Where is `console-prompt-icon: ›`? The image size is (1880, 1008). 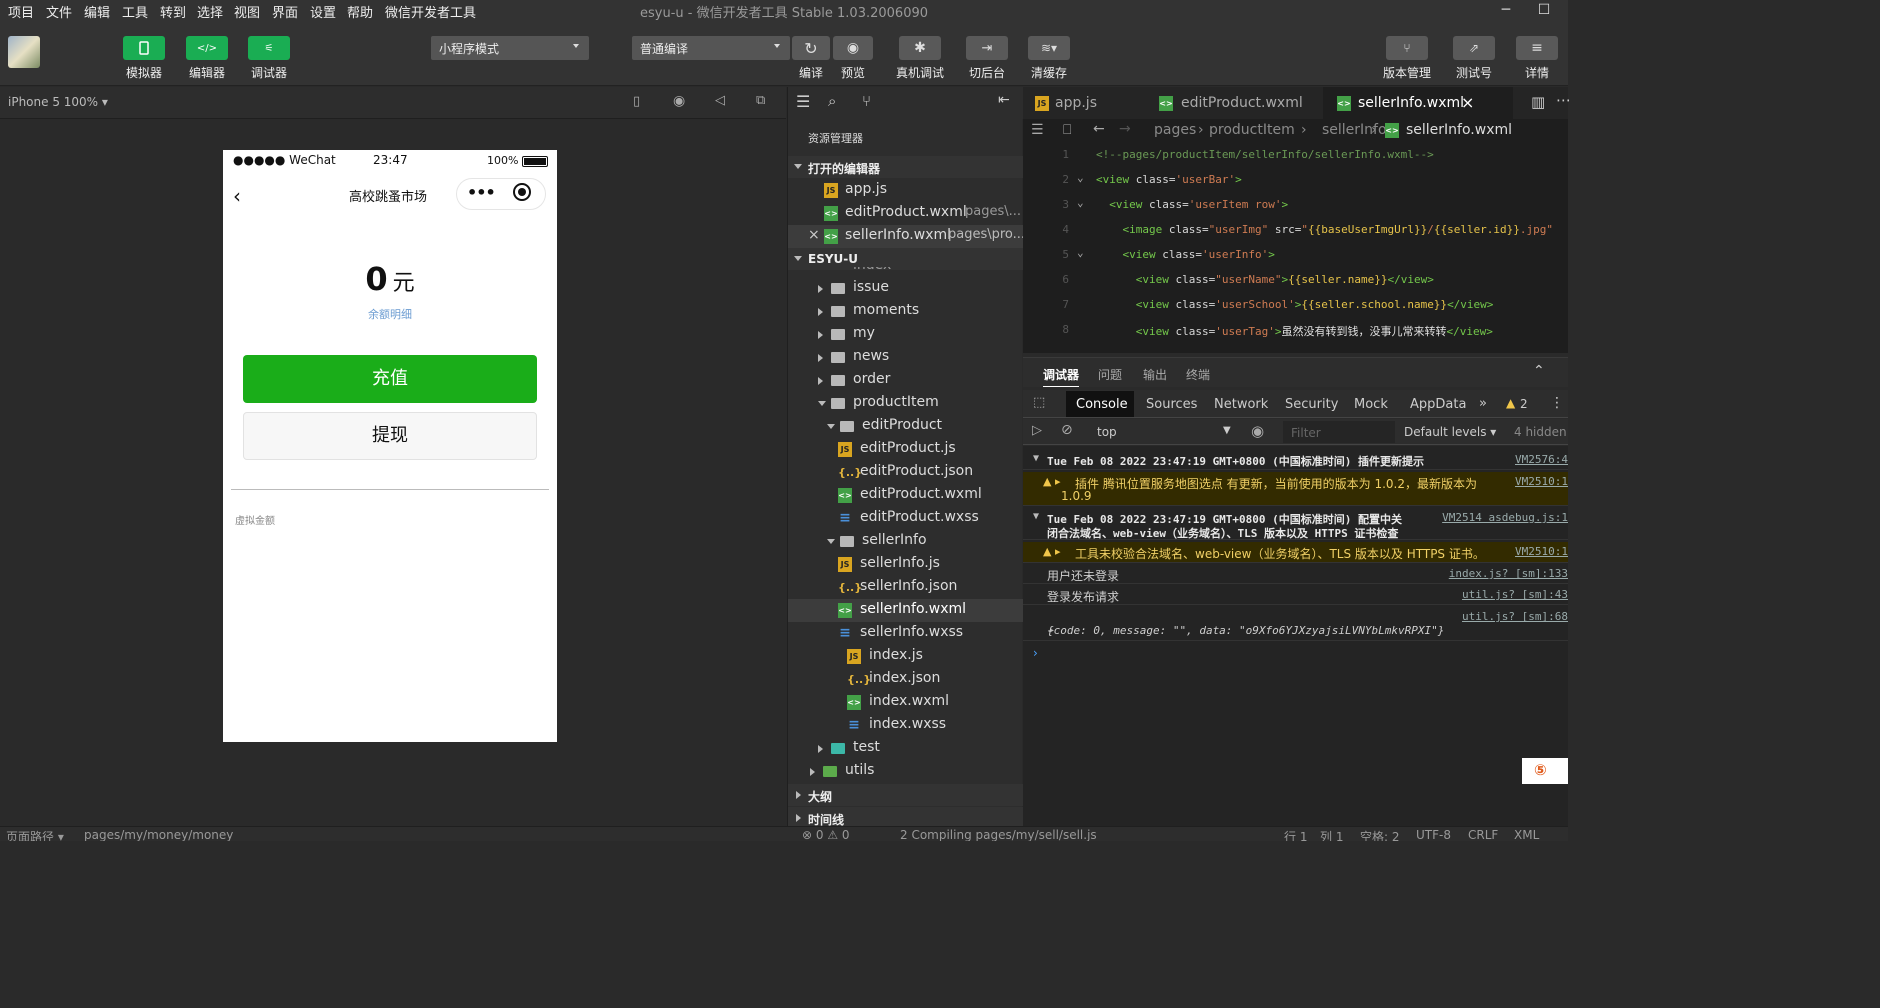 console-prompt-icon: › is located at coordinates (1035, 653).